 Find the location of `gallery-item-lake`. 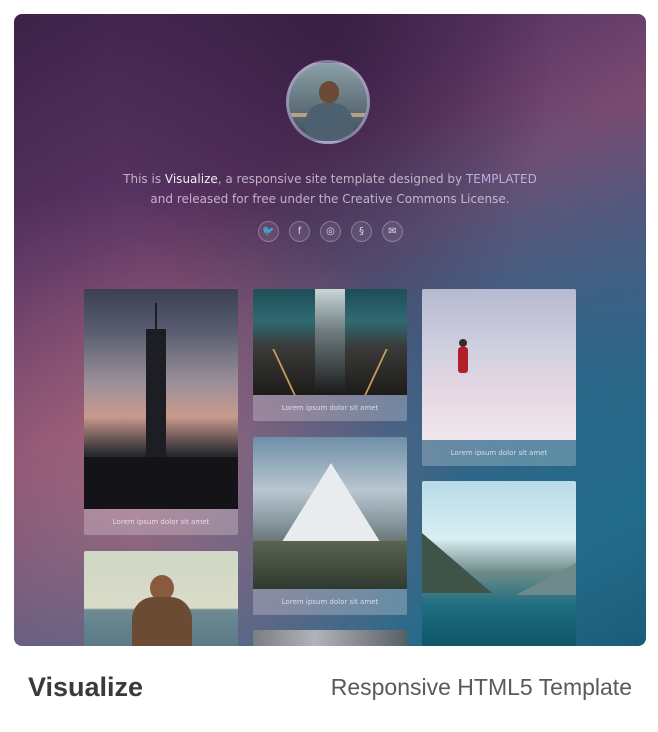

gallery-item-lake is located at coordinates (499, 563).